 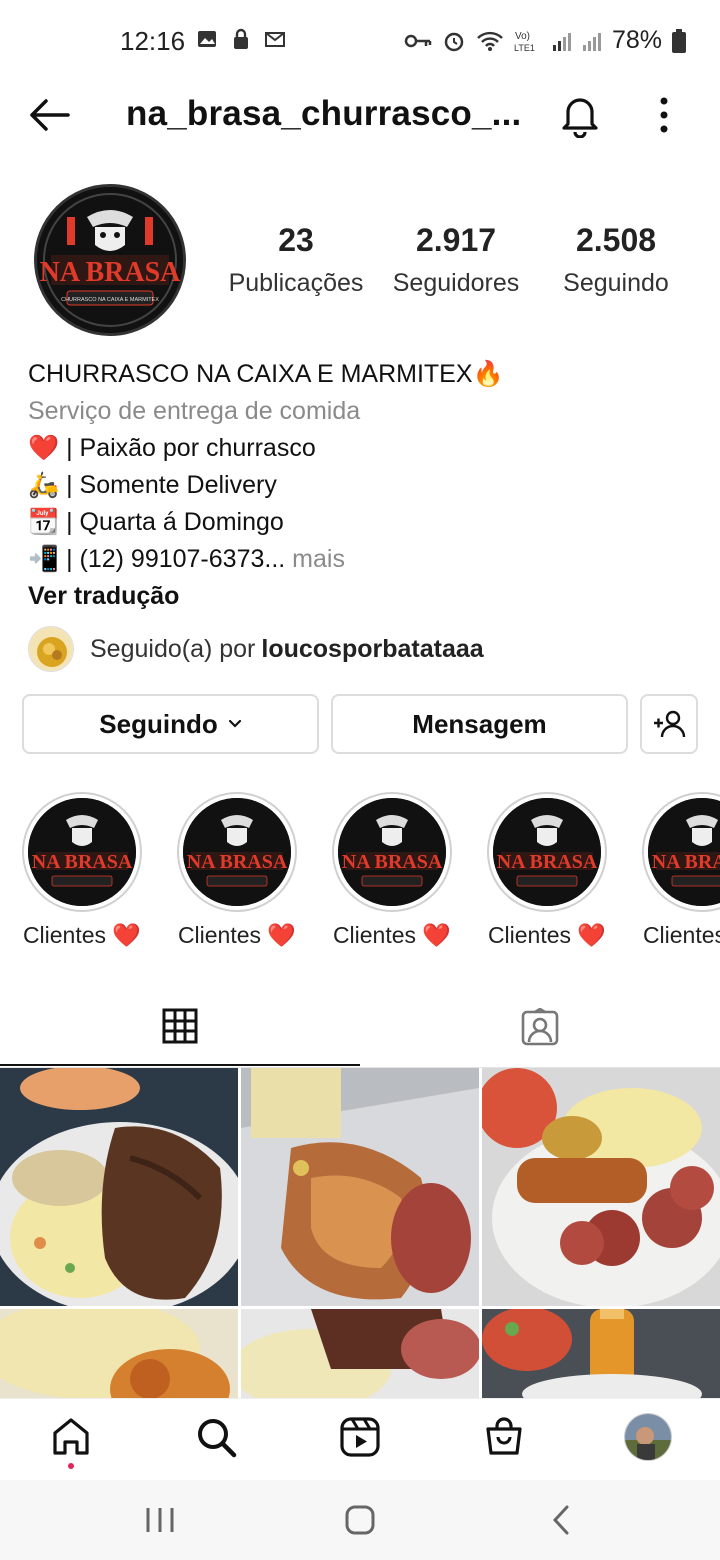 What do you see at coordinates (296, 260) in the screenshot?
I see `stat-posts: 23 Publicações` at bounding box center [296, 260].